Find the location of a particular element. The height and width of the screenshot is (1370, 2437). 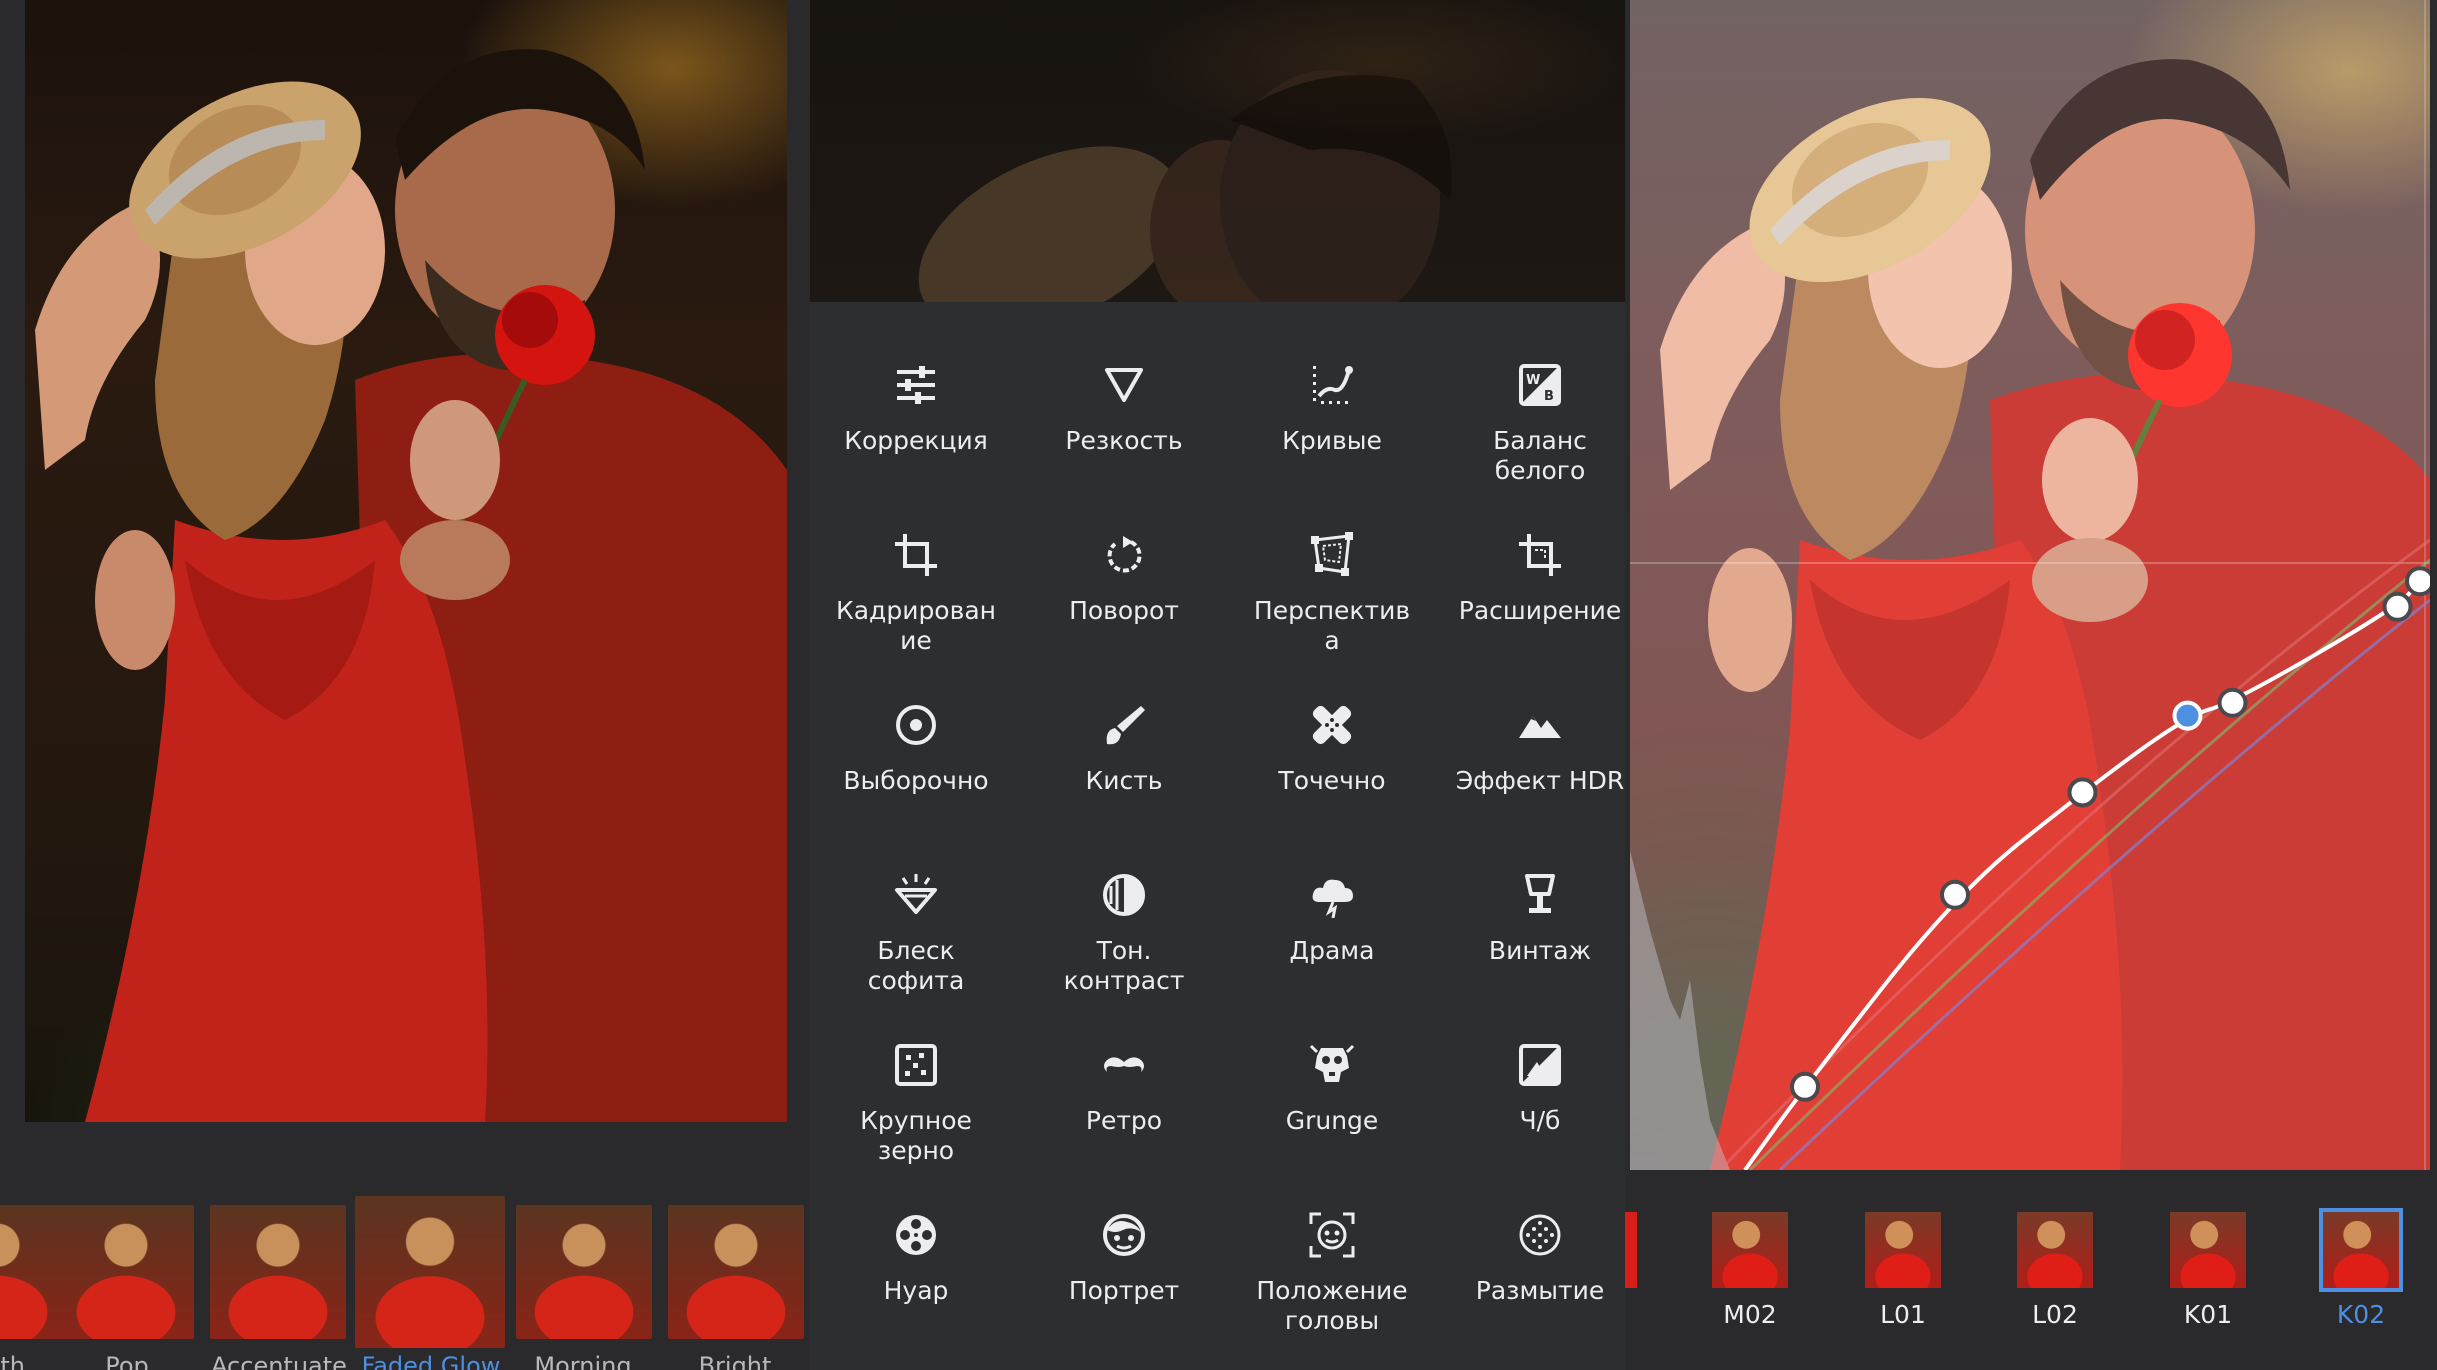

tool-grainy-film: Крупное зерно is located at coordinates (916, 1073).